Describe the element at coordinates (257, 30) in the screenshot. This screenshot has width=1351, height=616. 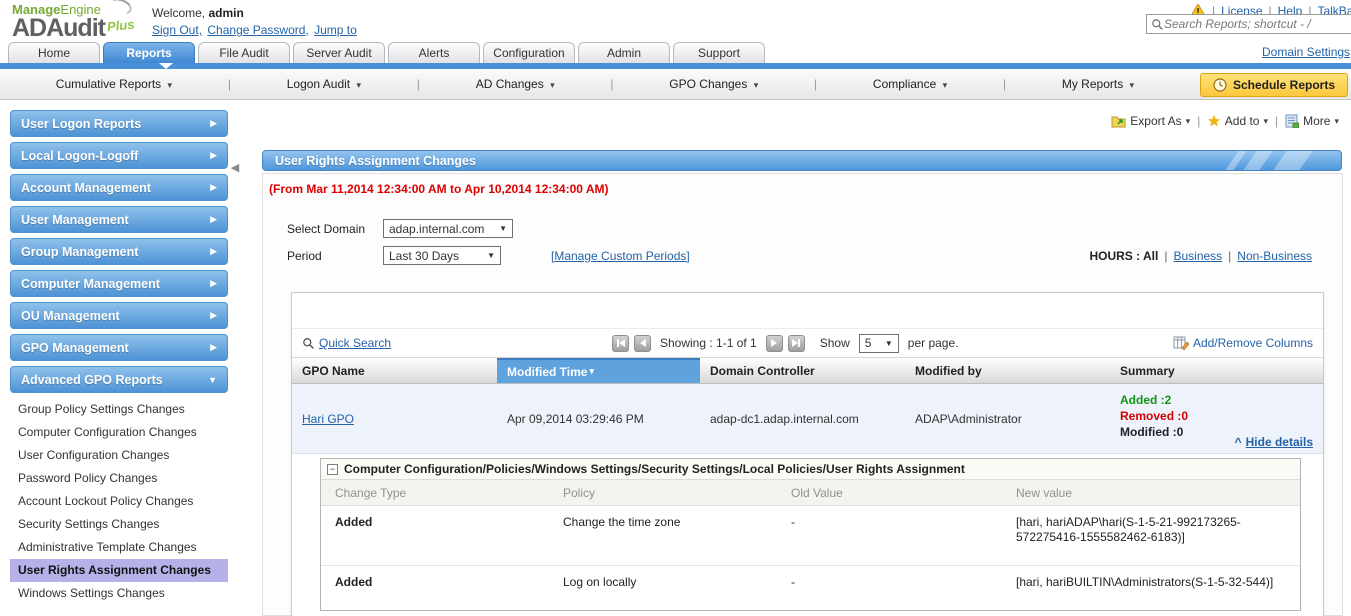
I see `change-password-link: Change Password,` at that location.